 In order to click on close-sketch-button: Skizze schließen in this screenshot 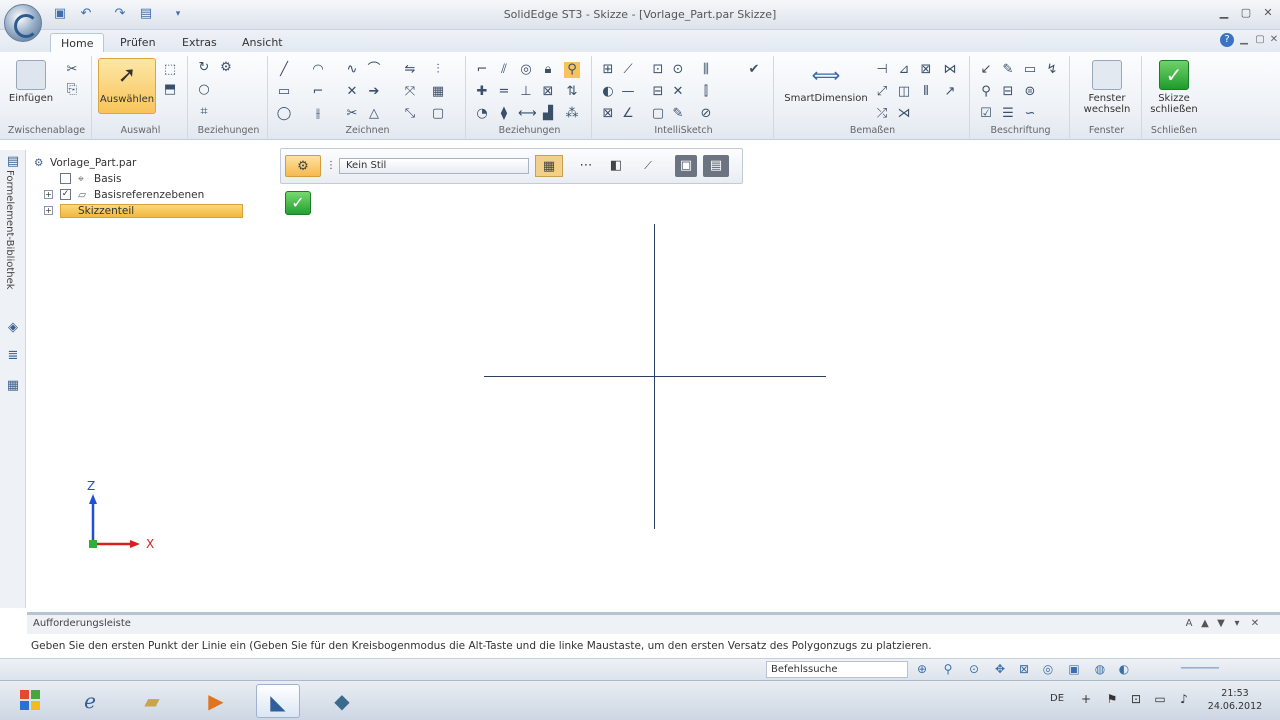, I will do `click(1174, 86)`.